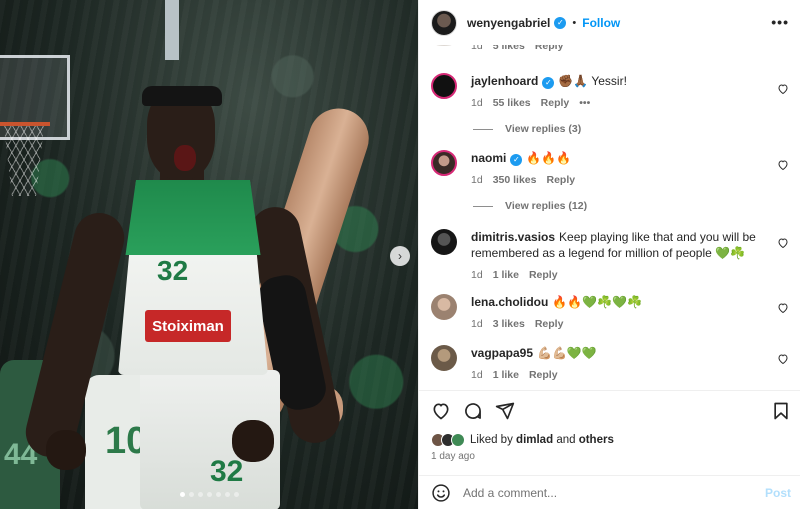 Image resolution: width=800 pixels, height=509 pixels. What do you see at coordinates (543, 129) in the screenshot?
I see `view-replies-label: View replies (3)` at bounding box center [543, 129].